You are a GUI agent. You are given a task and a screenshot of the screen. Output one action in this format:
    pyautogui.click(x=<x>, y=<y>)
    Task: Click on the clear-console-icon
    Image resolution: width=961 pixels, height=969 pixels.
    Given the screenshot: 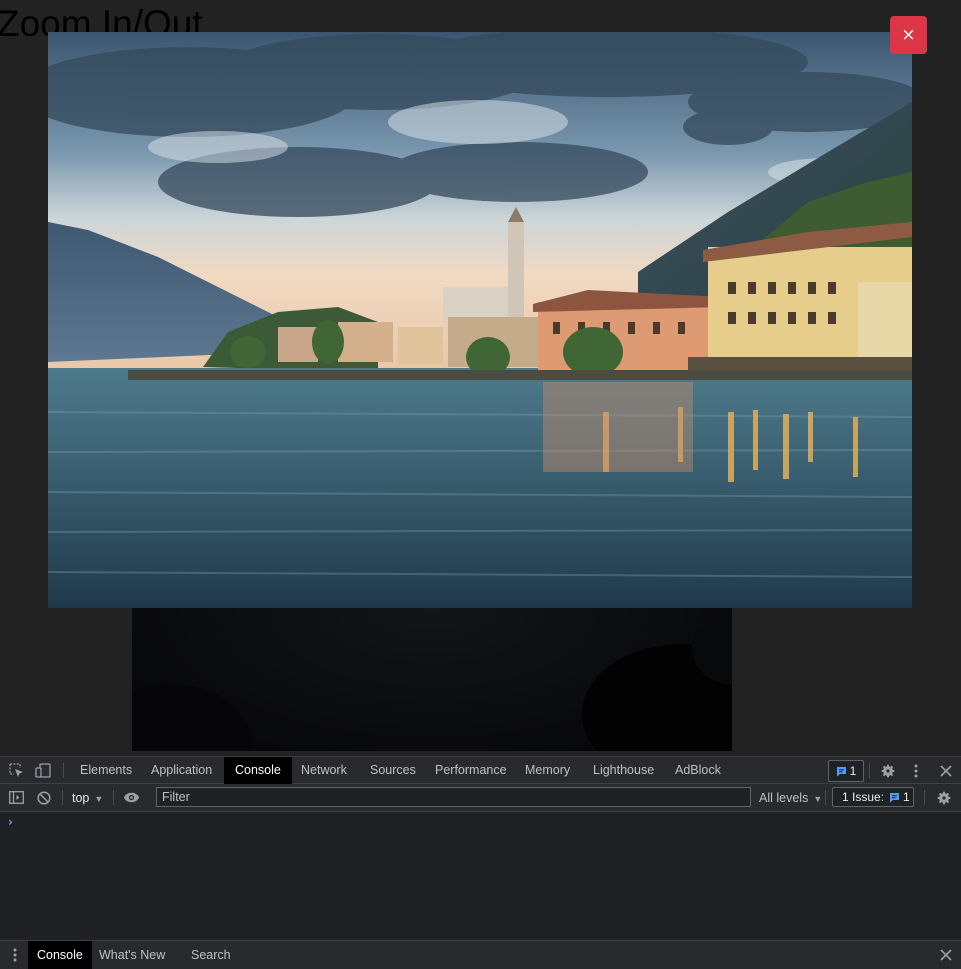 What is the action you would take?
    pyautogui.click(x=44, y=797)
    